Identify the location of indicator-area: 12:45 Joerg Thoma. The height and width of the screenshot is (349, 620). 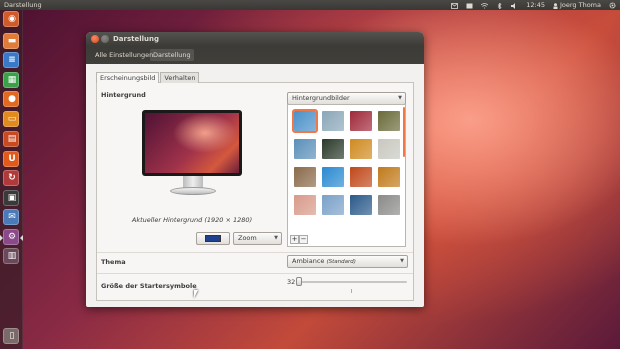
(533, 5).